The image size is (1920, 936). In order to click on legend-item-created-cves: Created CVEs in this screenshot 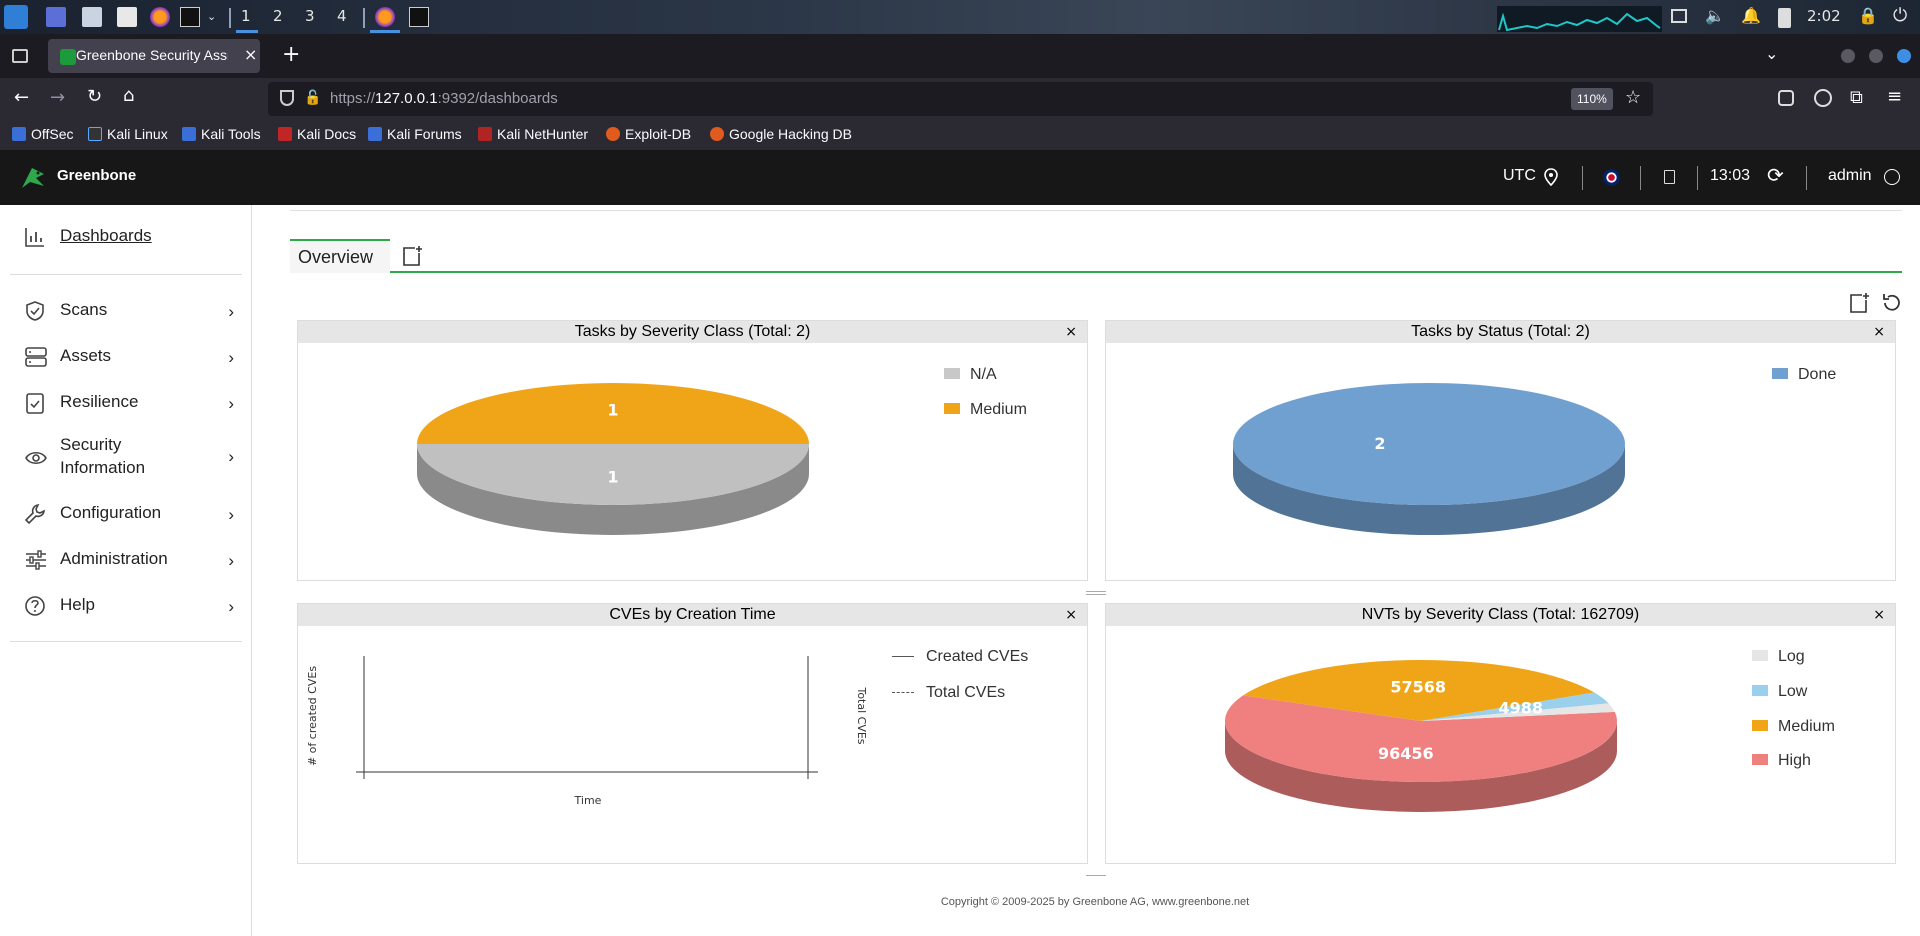, I will do `click(960, 657)`.